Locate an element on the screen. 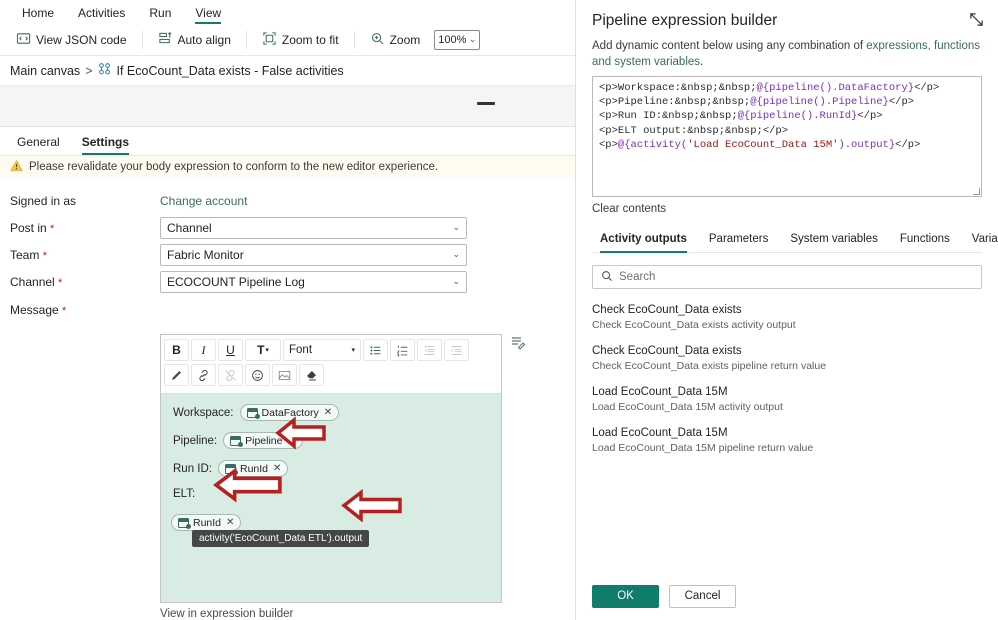 This screenshot has width=998, height=620. textarea-resize-handle is located at coordinates (976, 192).